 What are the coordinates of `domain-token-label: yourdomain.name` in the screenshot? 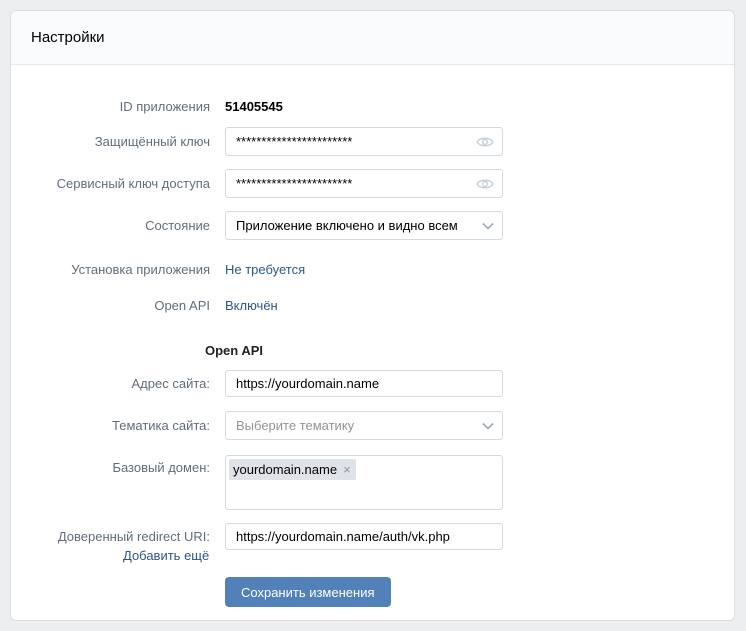 It's located at (285, 469).